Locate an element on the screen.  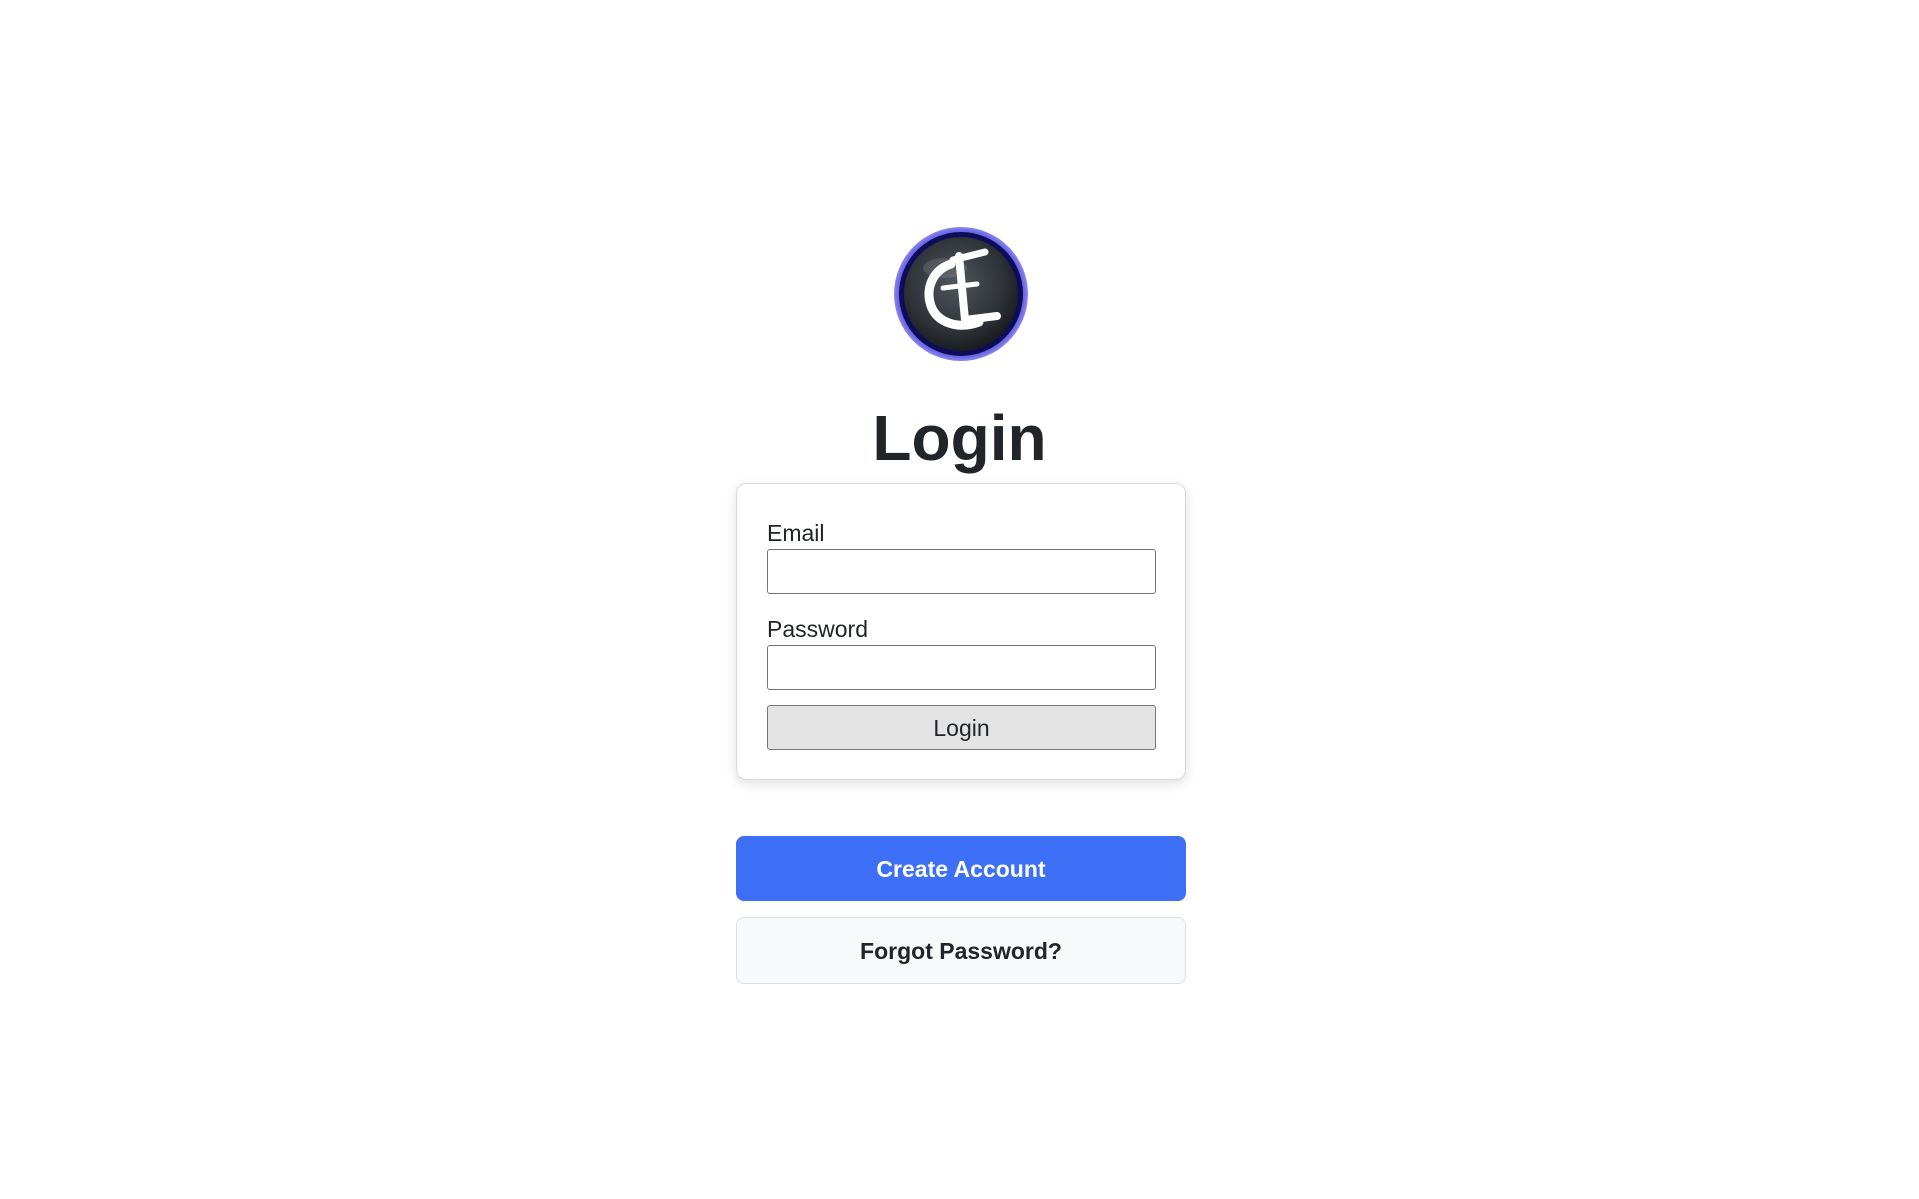
password-label: Password is located at coordinates (817, 629).